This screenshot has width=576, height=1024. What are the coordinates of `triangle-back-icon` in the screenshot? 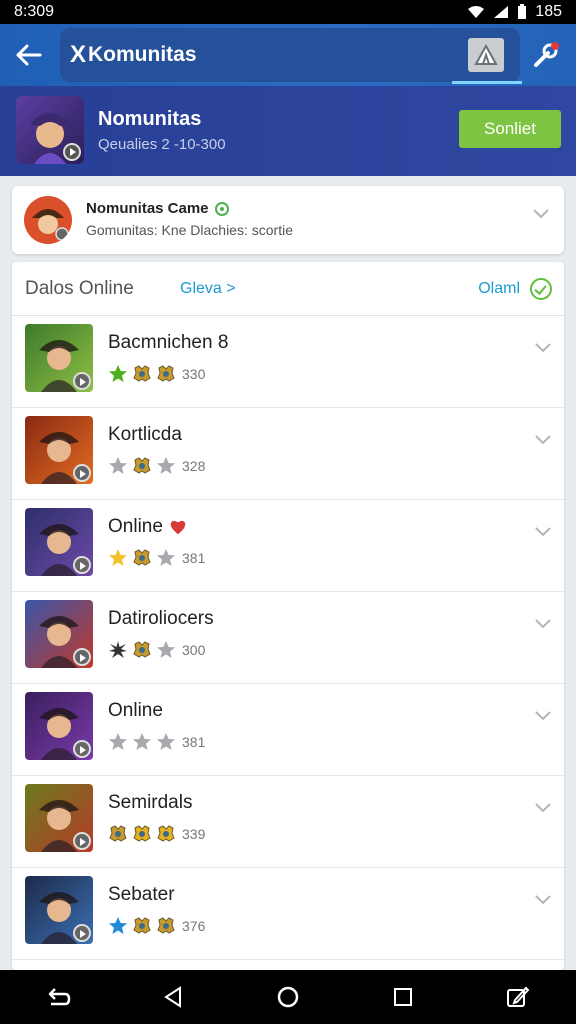 It's located at (172, 997).